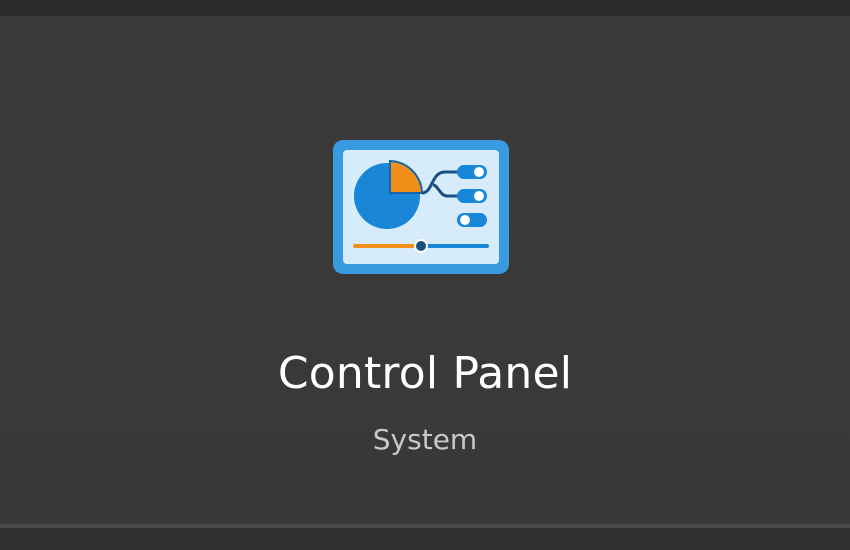 This screenshot has width=850, height=550. What do you see at coordinates (425, 539) in the screenshot?
I see `bottom-bar` at bounding box center [425, 539].